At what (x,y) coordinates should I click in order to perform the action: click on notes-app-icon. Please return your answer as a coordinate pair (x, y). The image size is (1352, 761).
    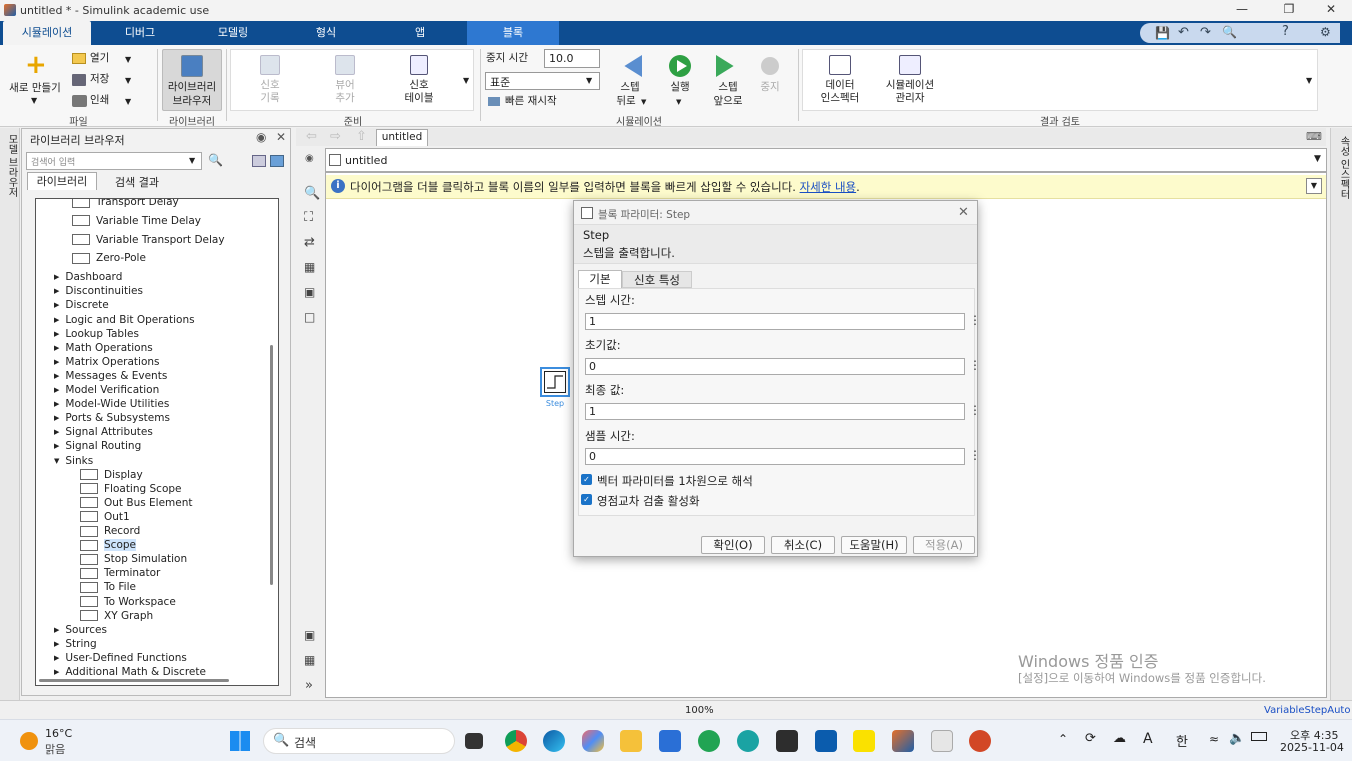
    Looking at the image, I should click on (787, 741).